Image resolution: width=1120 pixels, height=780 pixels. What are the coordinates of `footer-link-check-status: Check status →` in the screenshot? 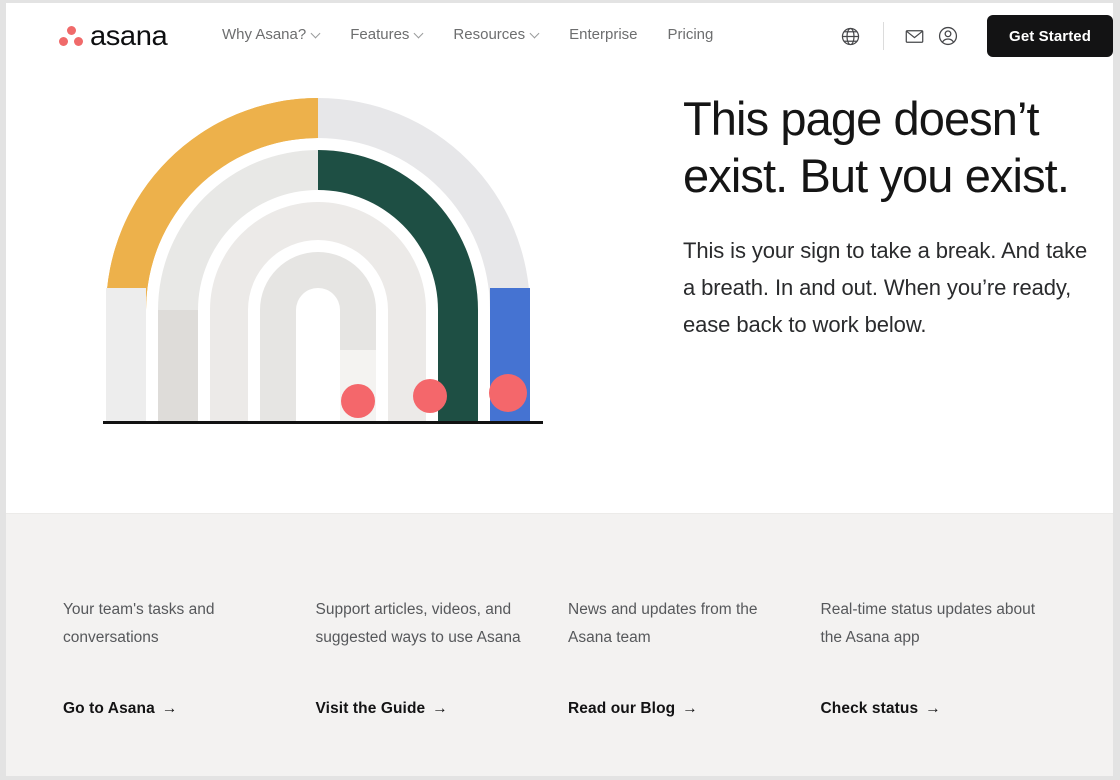 It's located at (881, 709).